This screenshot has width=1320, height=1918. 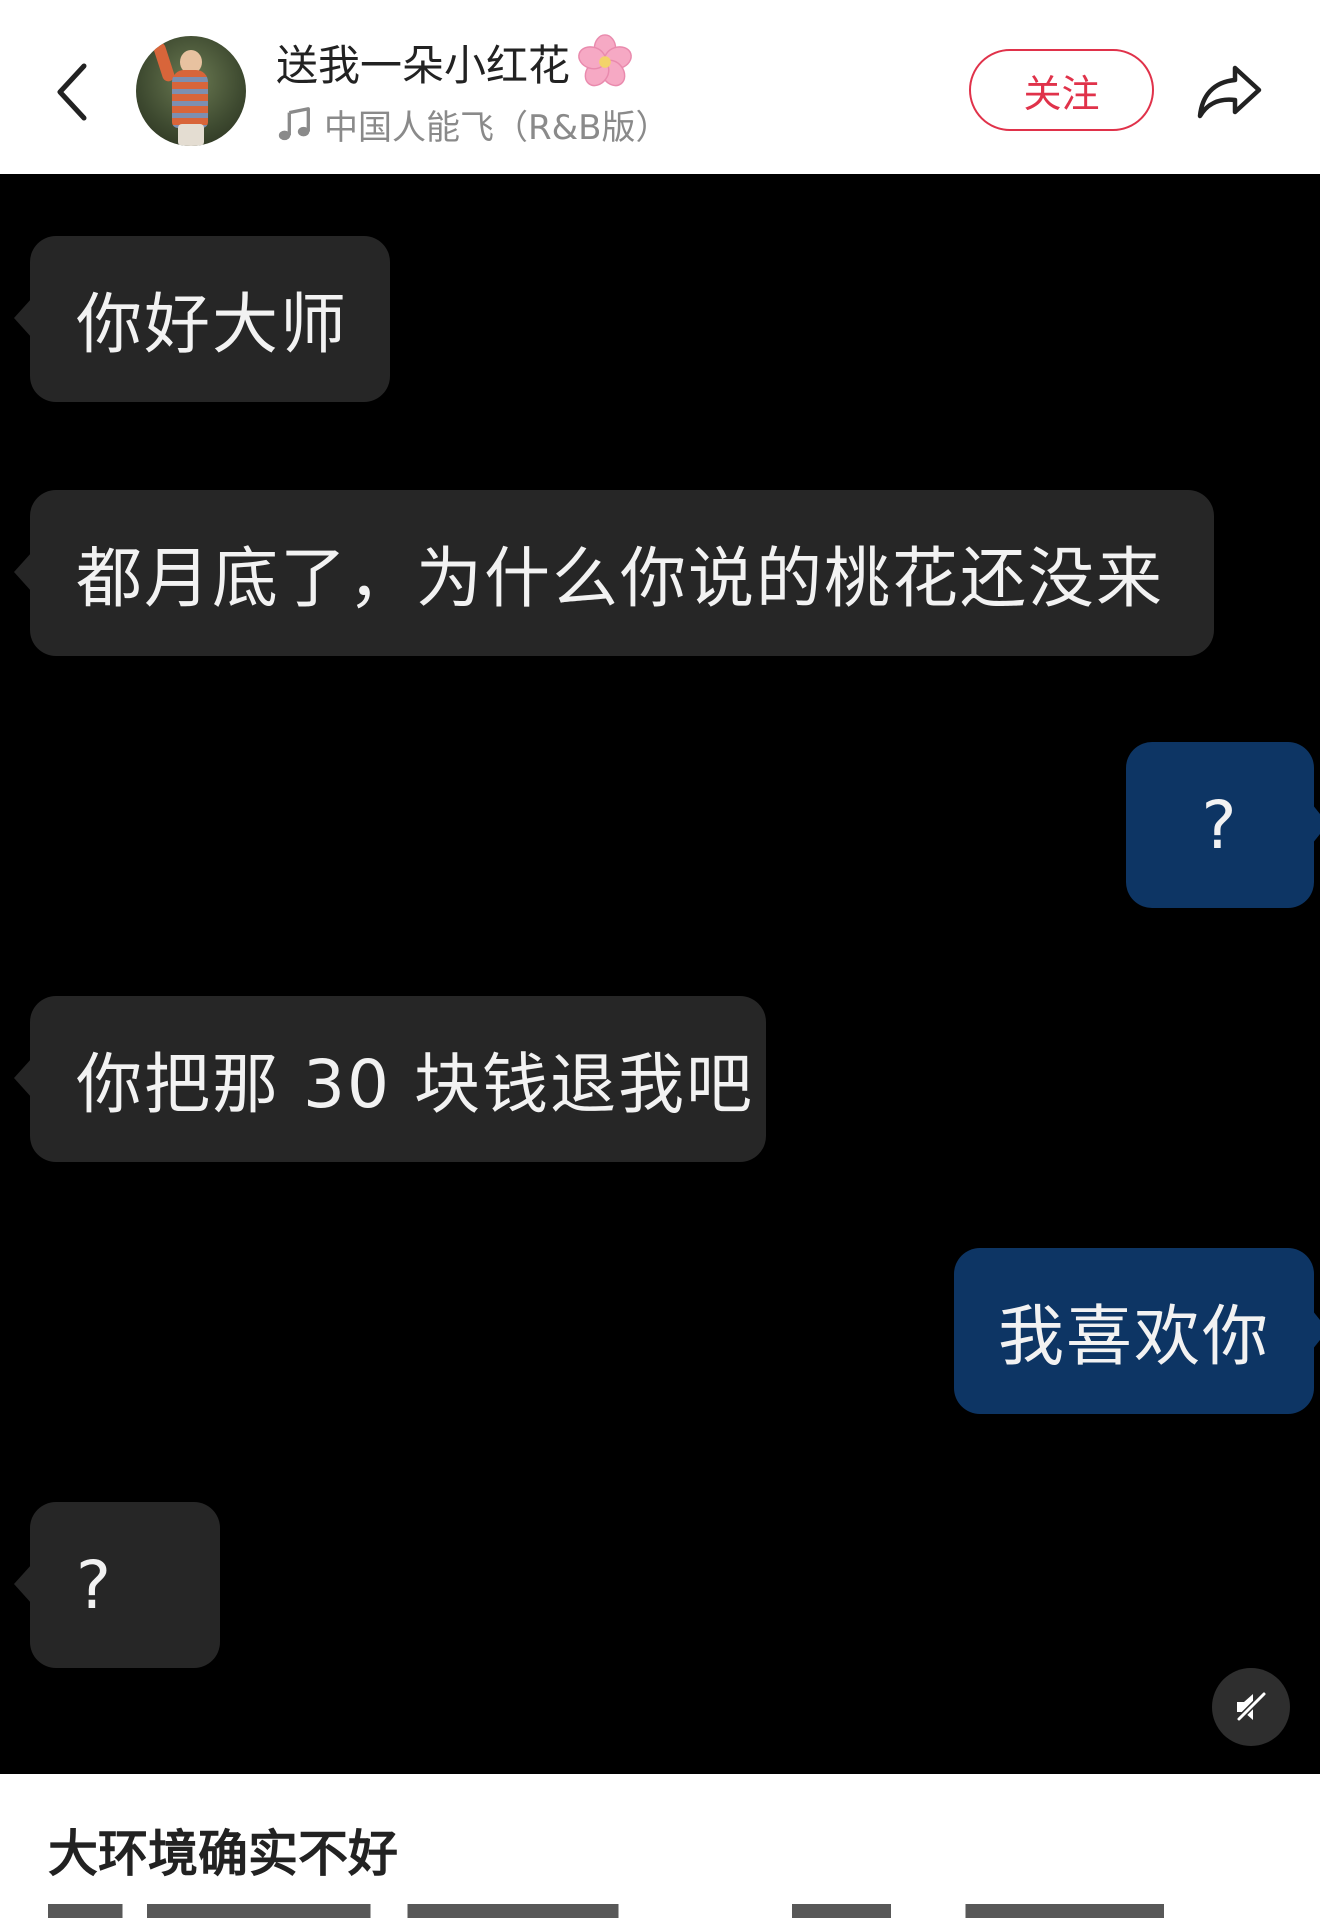 I want to click on share-arrow-icon, so click(x=1229, y=92).